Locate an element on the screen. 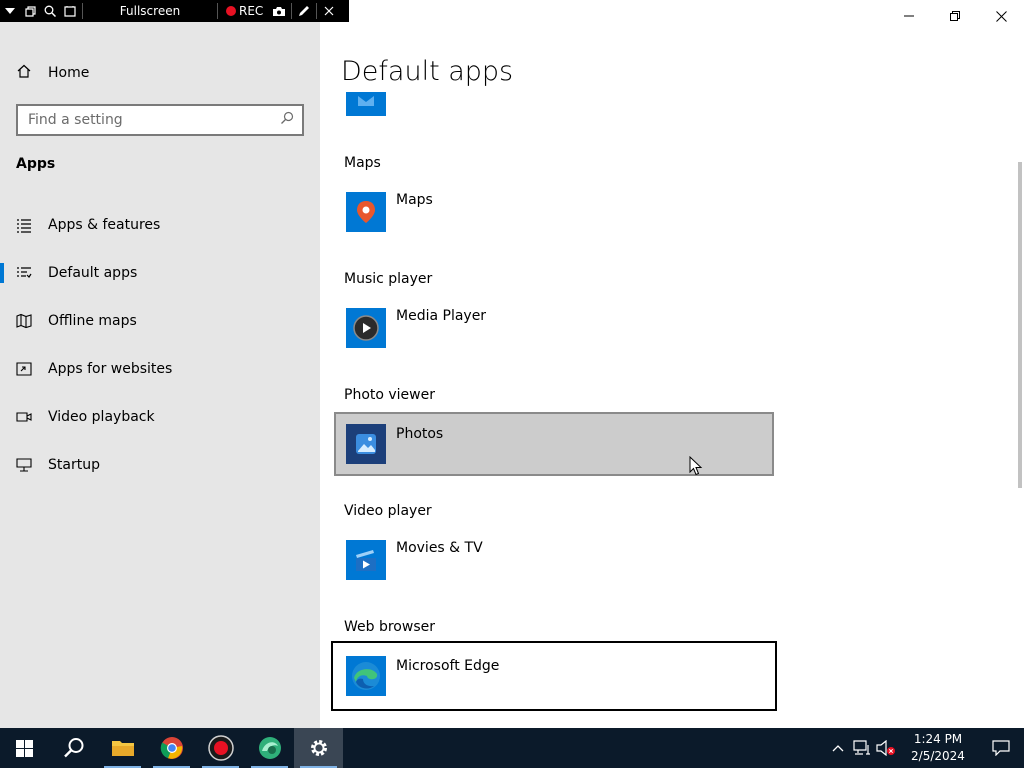  home-icon is located at coordinates (24, 73).